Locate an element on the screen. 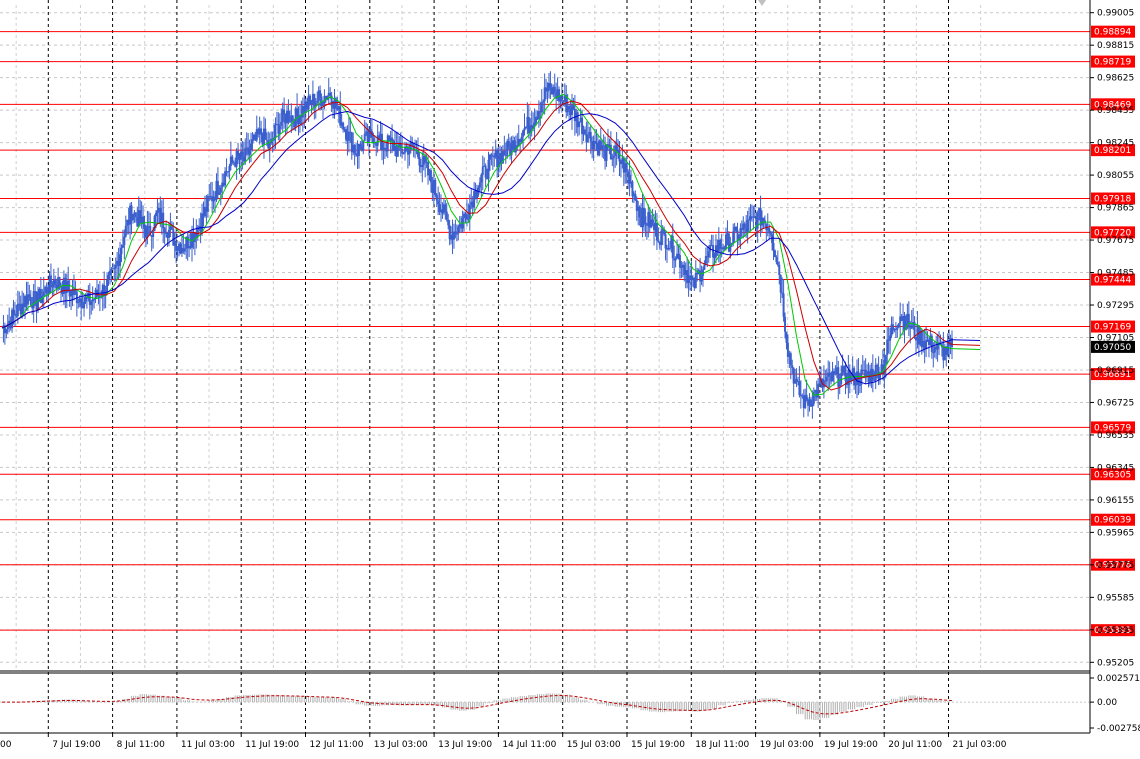  price-tick-label: 0.95965 is located at coordinates (1115, 533).